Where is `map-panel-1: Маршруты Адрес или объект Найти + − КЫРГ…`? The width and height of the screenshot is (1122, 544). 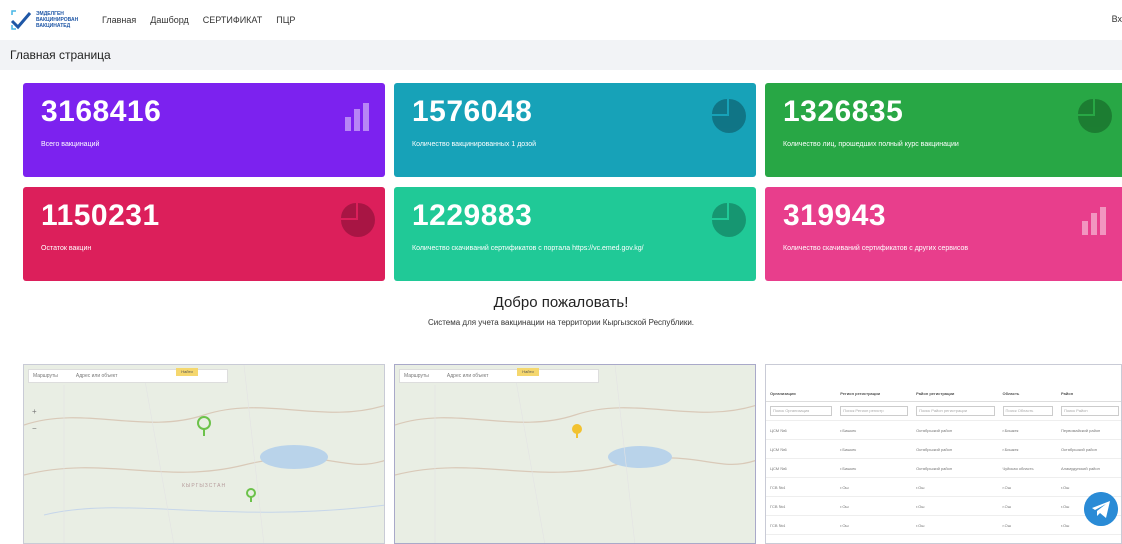
map-panel-1: Маршруты Адрес или объект Найти + − КЫРГ… is located at coordinates (204, 454).